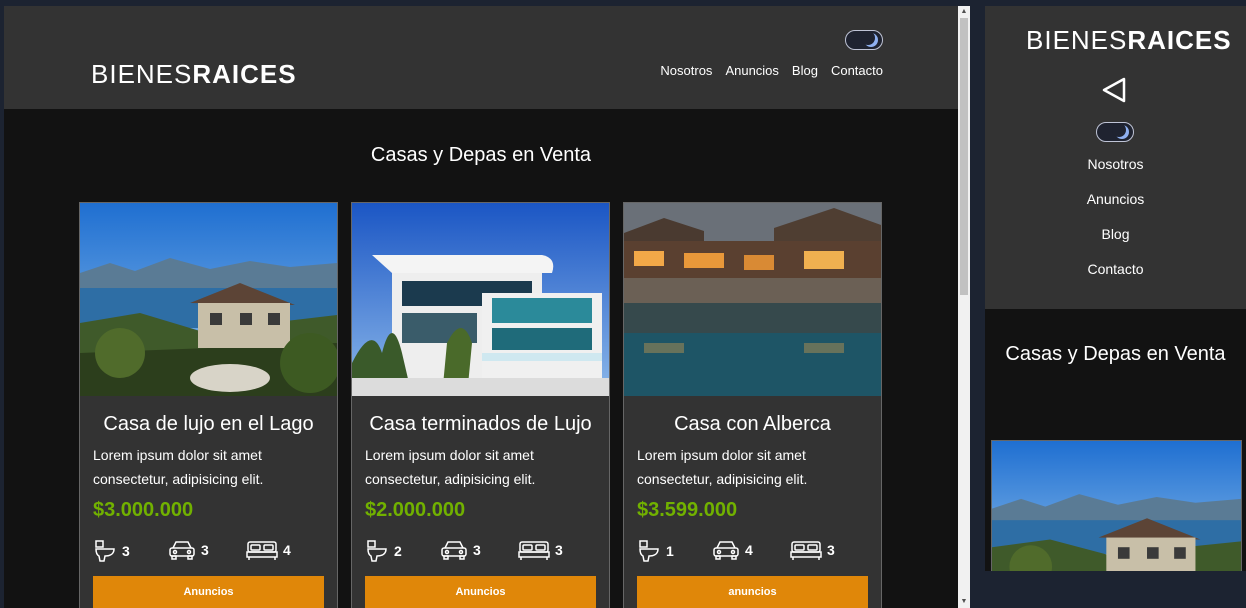 Image resolution: width=1246 pixels, height=608 pixels. What do you see at coordinates (964, 156) in the screenshot?
I see `scrollbar-thumb` at bounding box center [964, 156].